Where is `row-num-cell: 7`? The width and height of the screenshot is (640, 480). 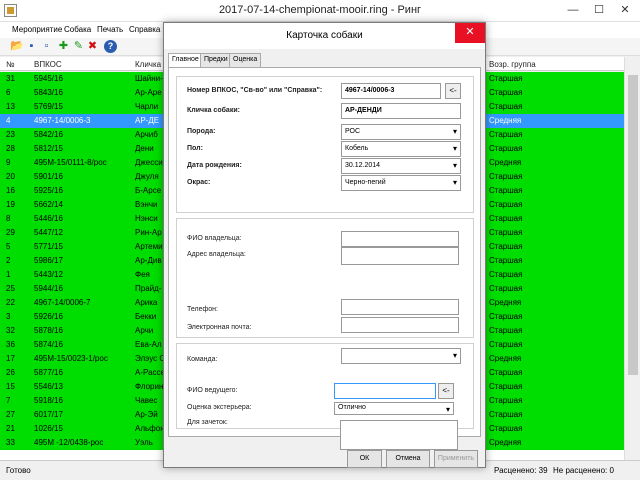 row-num-cell: 7 is located at coordinates (8, 400).